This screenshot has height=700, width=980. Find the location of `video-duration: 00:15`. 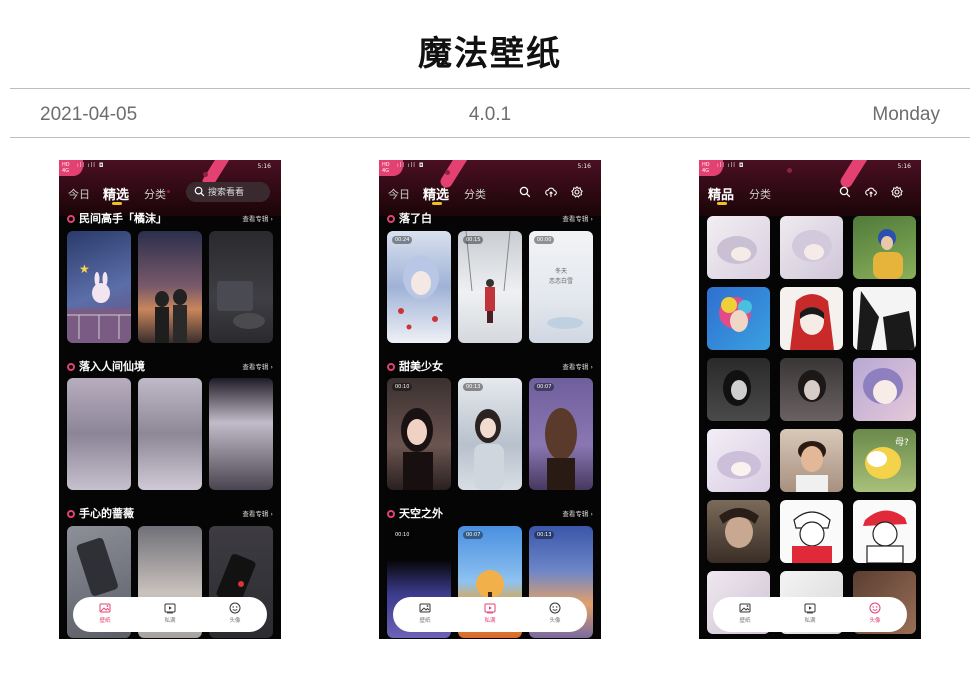

video-duration: 00:15 is located at coordinates (473, 240).